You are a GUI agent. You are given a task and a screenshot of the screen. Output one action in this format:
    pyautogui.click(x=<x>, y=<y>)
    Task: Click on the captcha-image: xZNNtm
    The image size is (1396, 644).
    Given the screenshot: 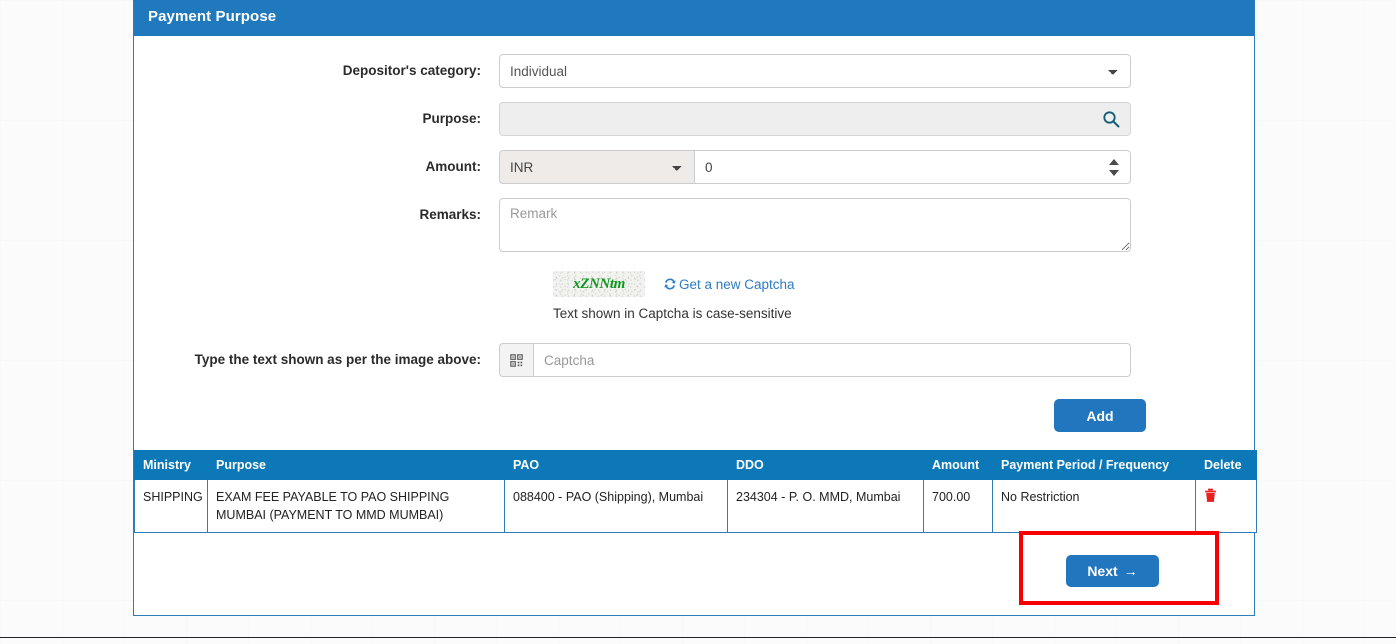 What is the action you would take?
    pyautogui.click(x=599, y=284)
    